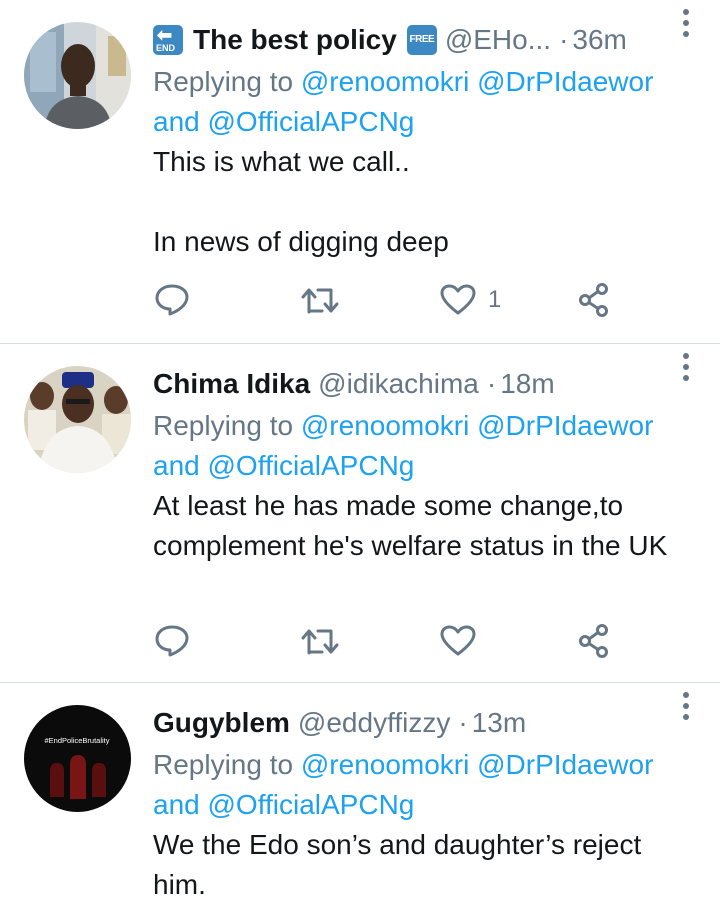 Image resolution: width=720 pixels, height=912 pixels. What do you see at coordinates (387, 300) in the screenshot?
I see `tweet-actions: 1` at bounding box center [387, 300].